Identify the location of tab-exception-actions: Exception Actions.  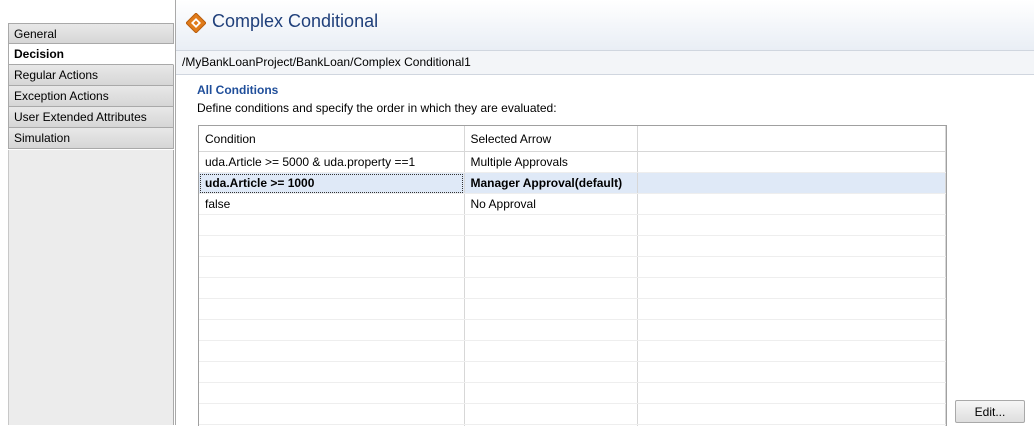
(91, 96).